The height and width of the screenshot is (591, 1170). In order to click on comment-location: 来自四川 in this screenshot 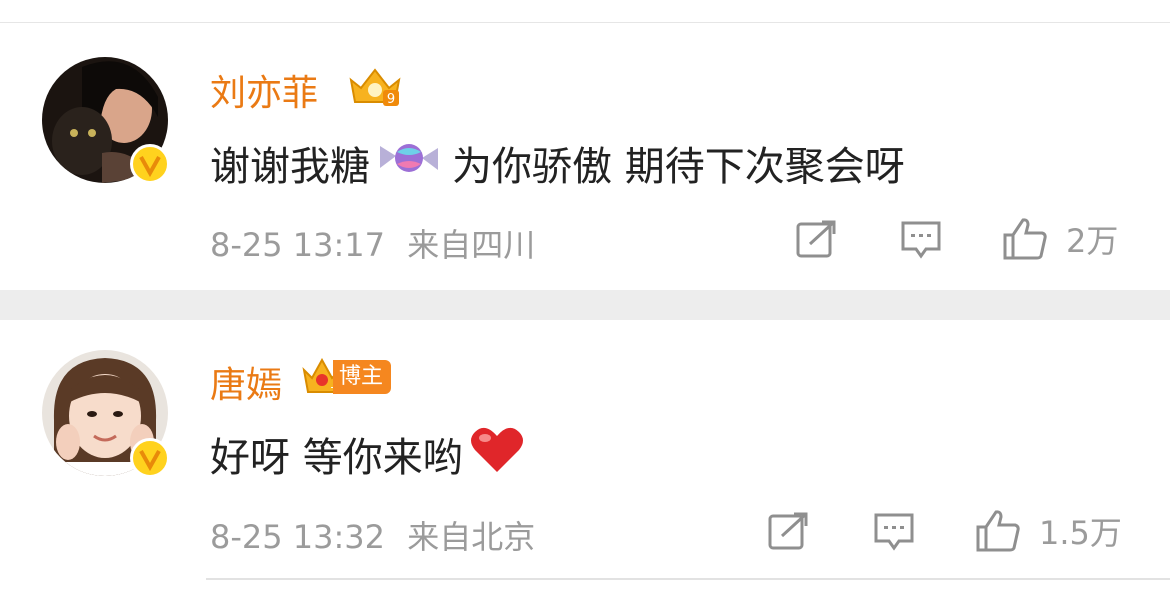, I will do `click(471, 245)`.